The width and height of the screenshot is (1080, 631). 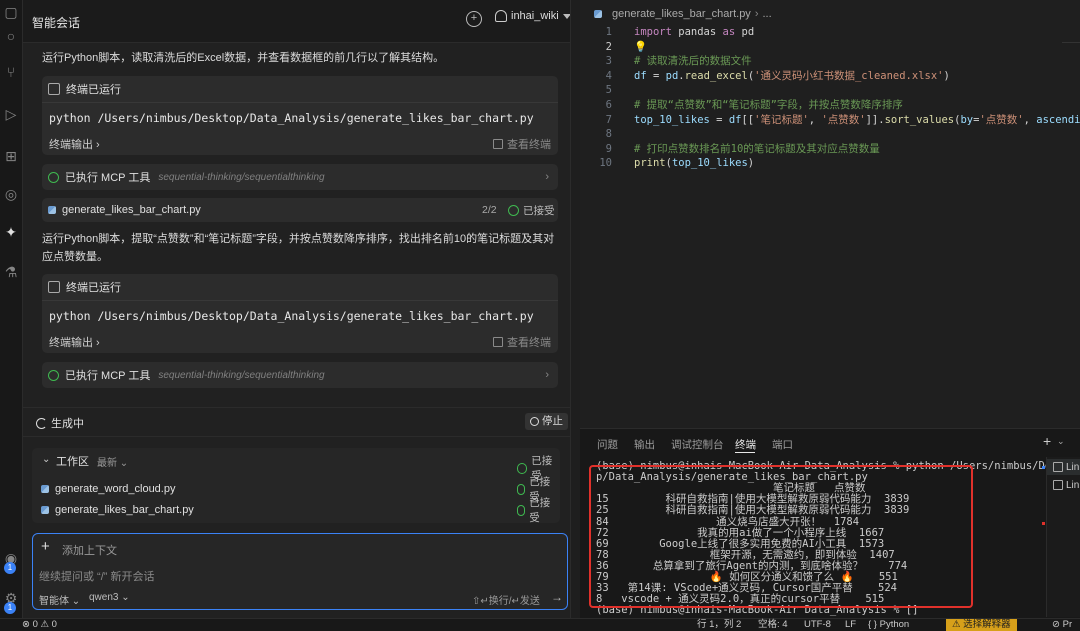 I want to click on check-circle-icon, so click(x=522, y=468).